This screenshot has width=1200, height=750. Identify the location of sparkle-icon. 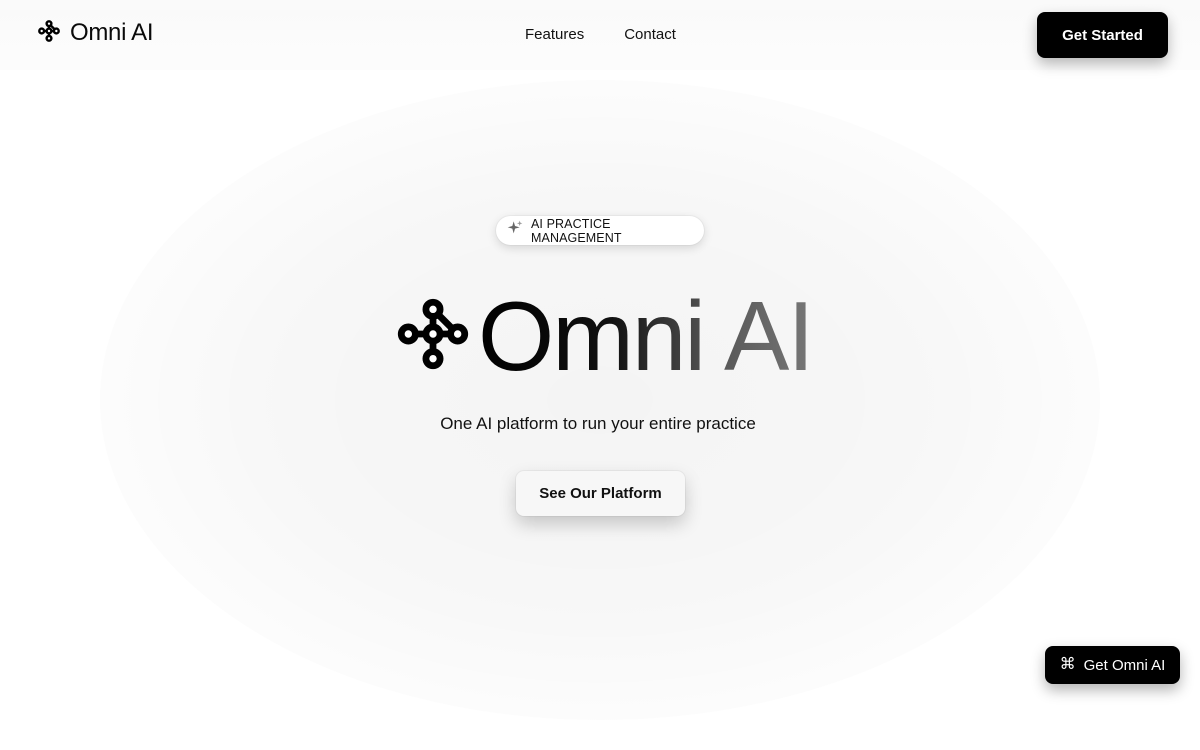
(515, 230).